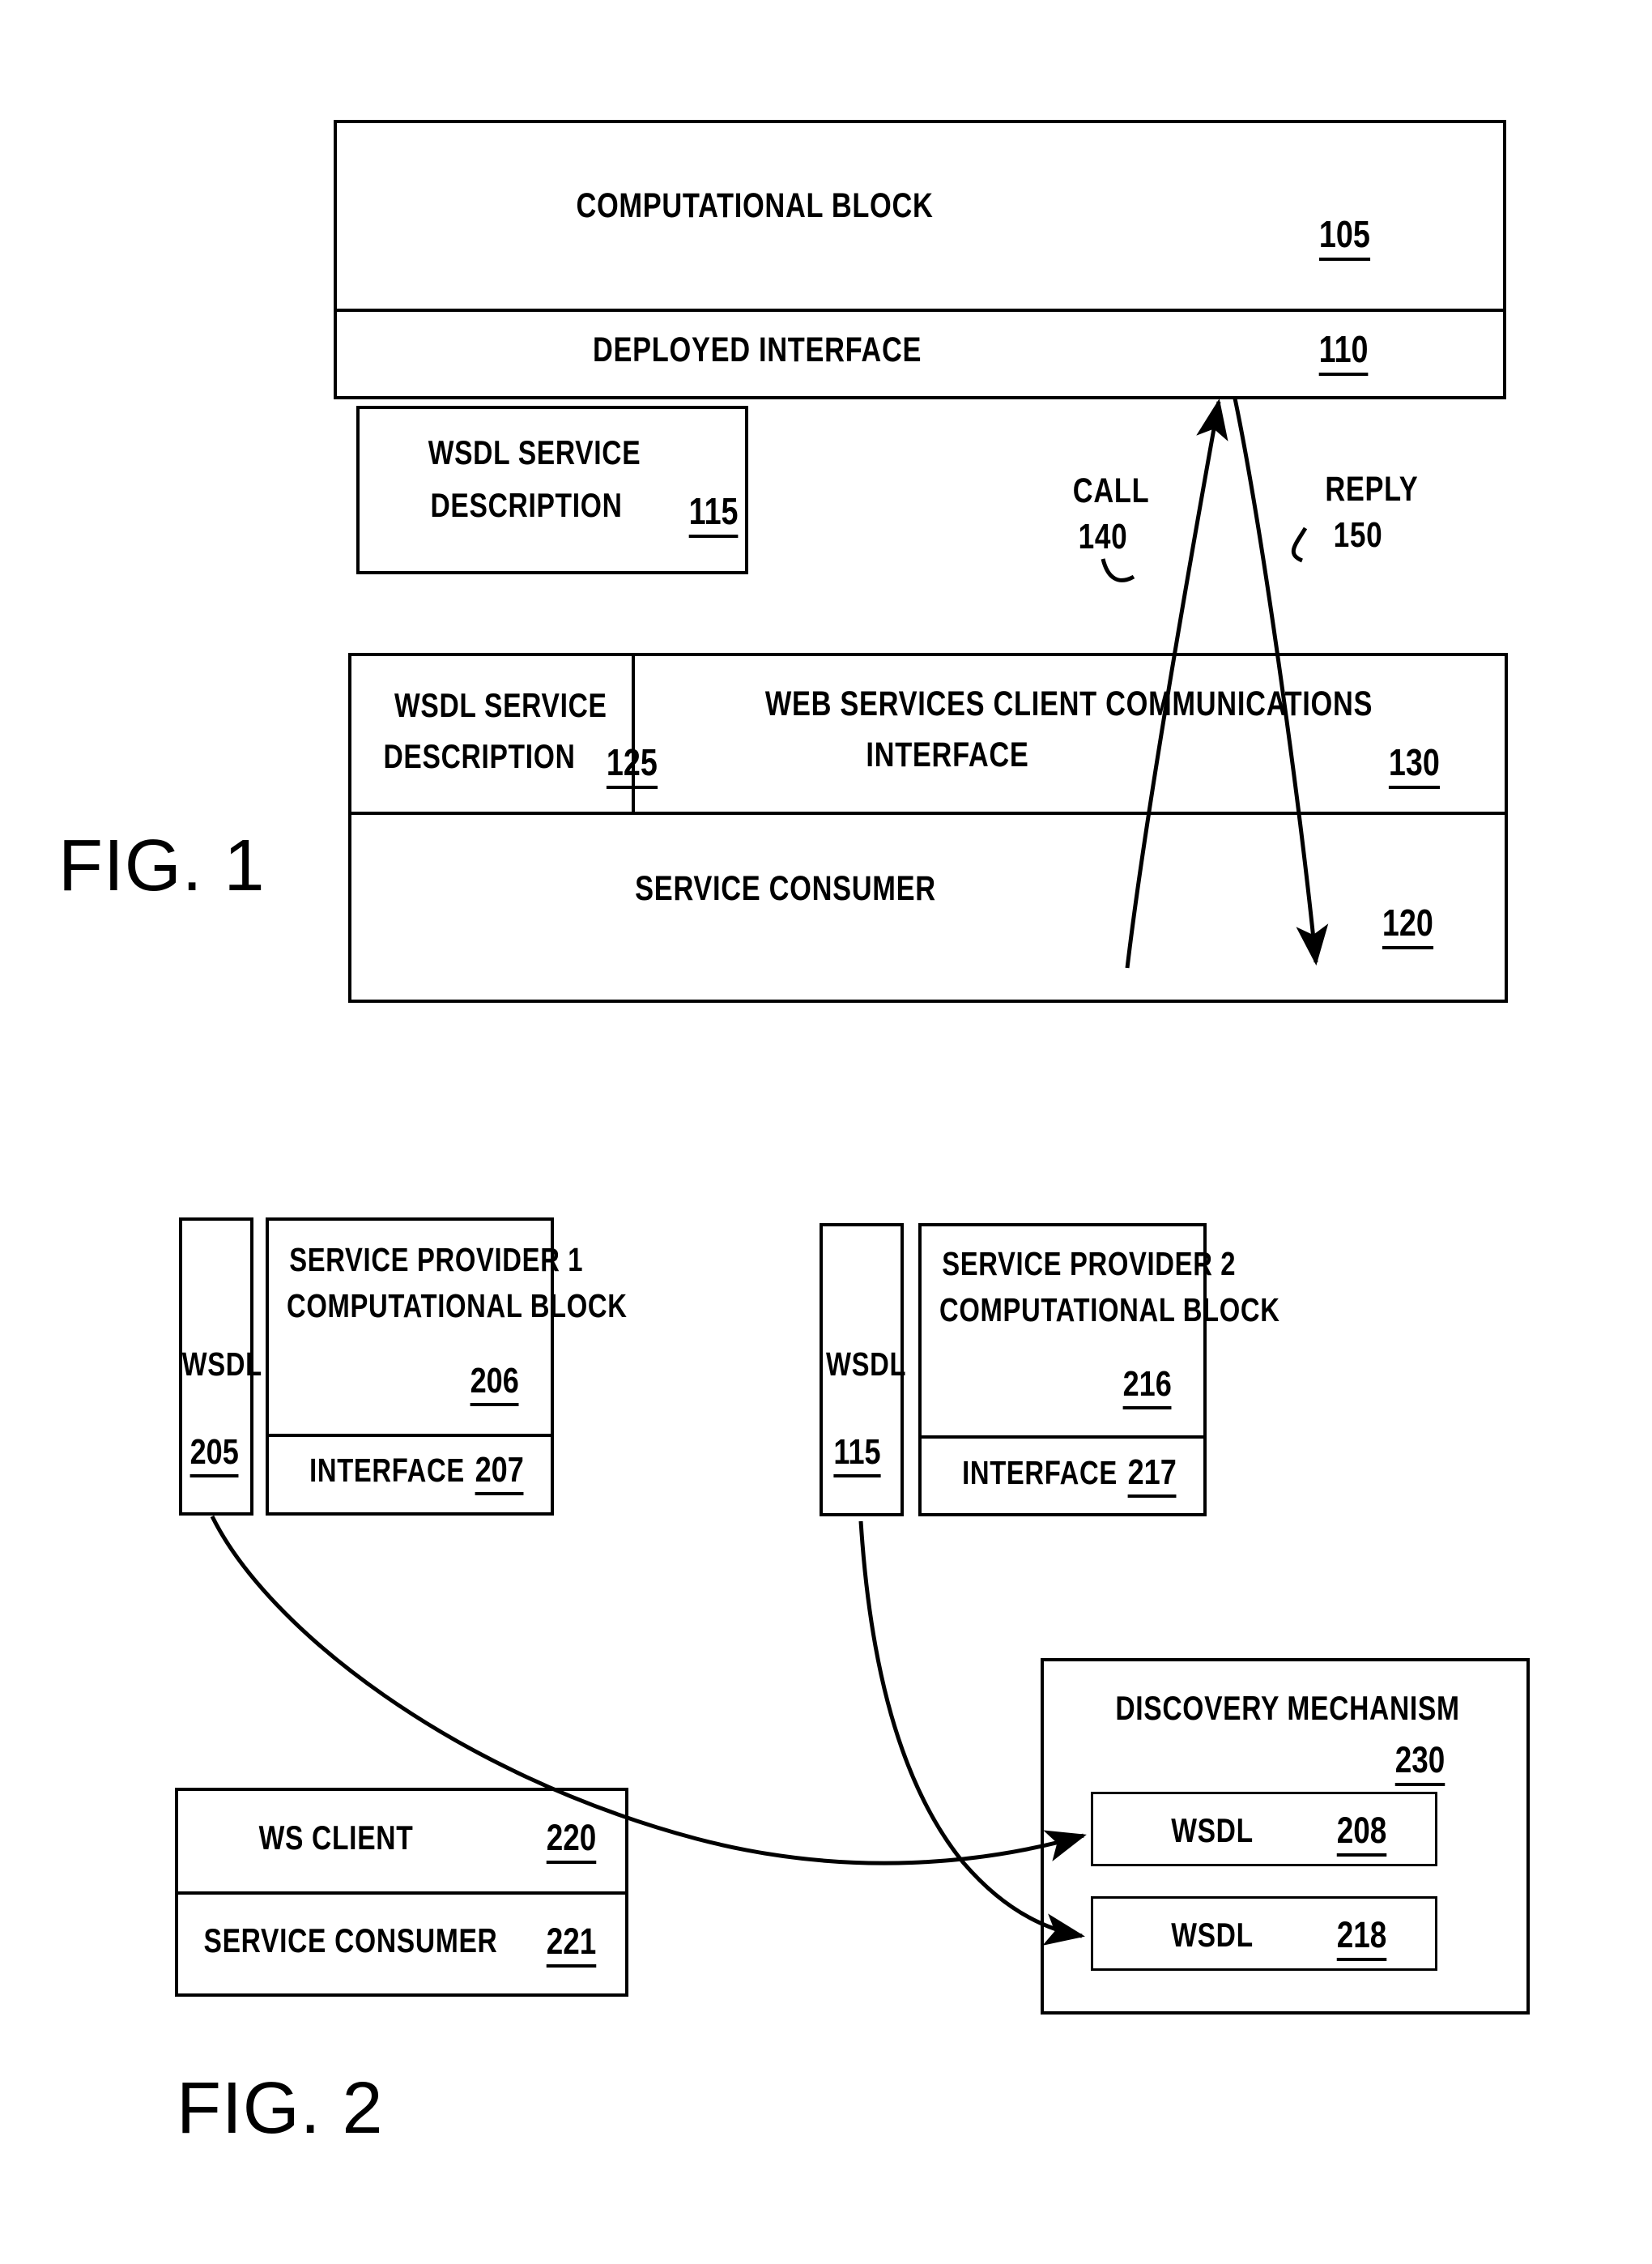 The width and height of the screenshot is (1652, 2264). Describe the element at coordinates (1299, 545) in the screenshot. I see `fig1-reply-leader` at that location.